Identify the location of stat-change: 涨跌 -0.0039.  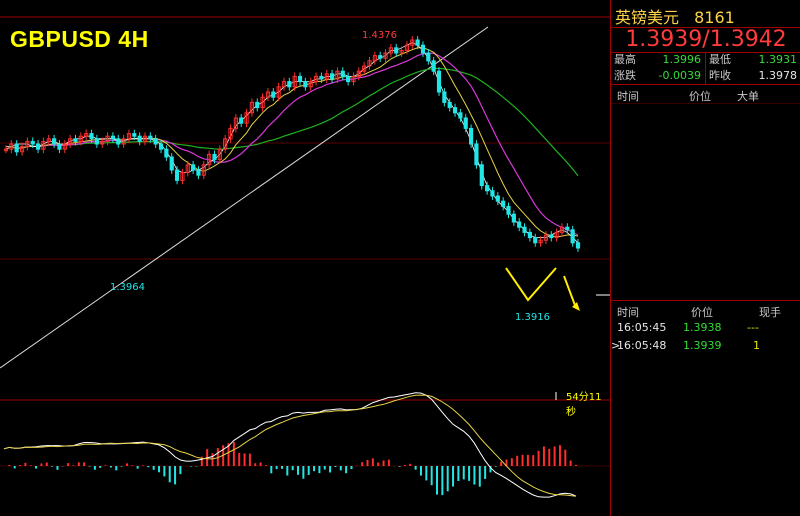
(658, 76).